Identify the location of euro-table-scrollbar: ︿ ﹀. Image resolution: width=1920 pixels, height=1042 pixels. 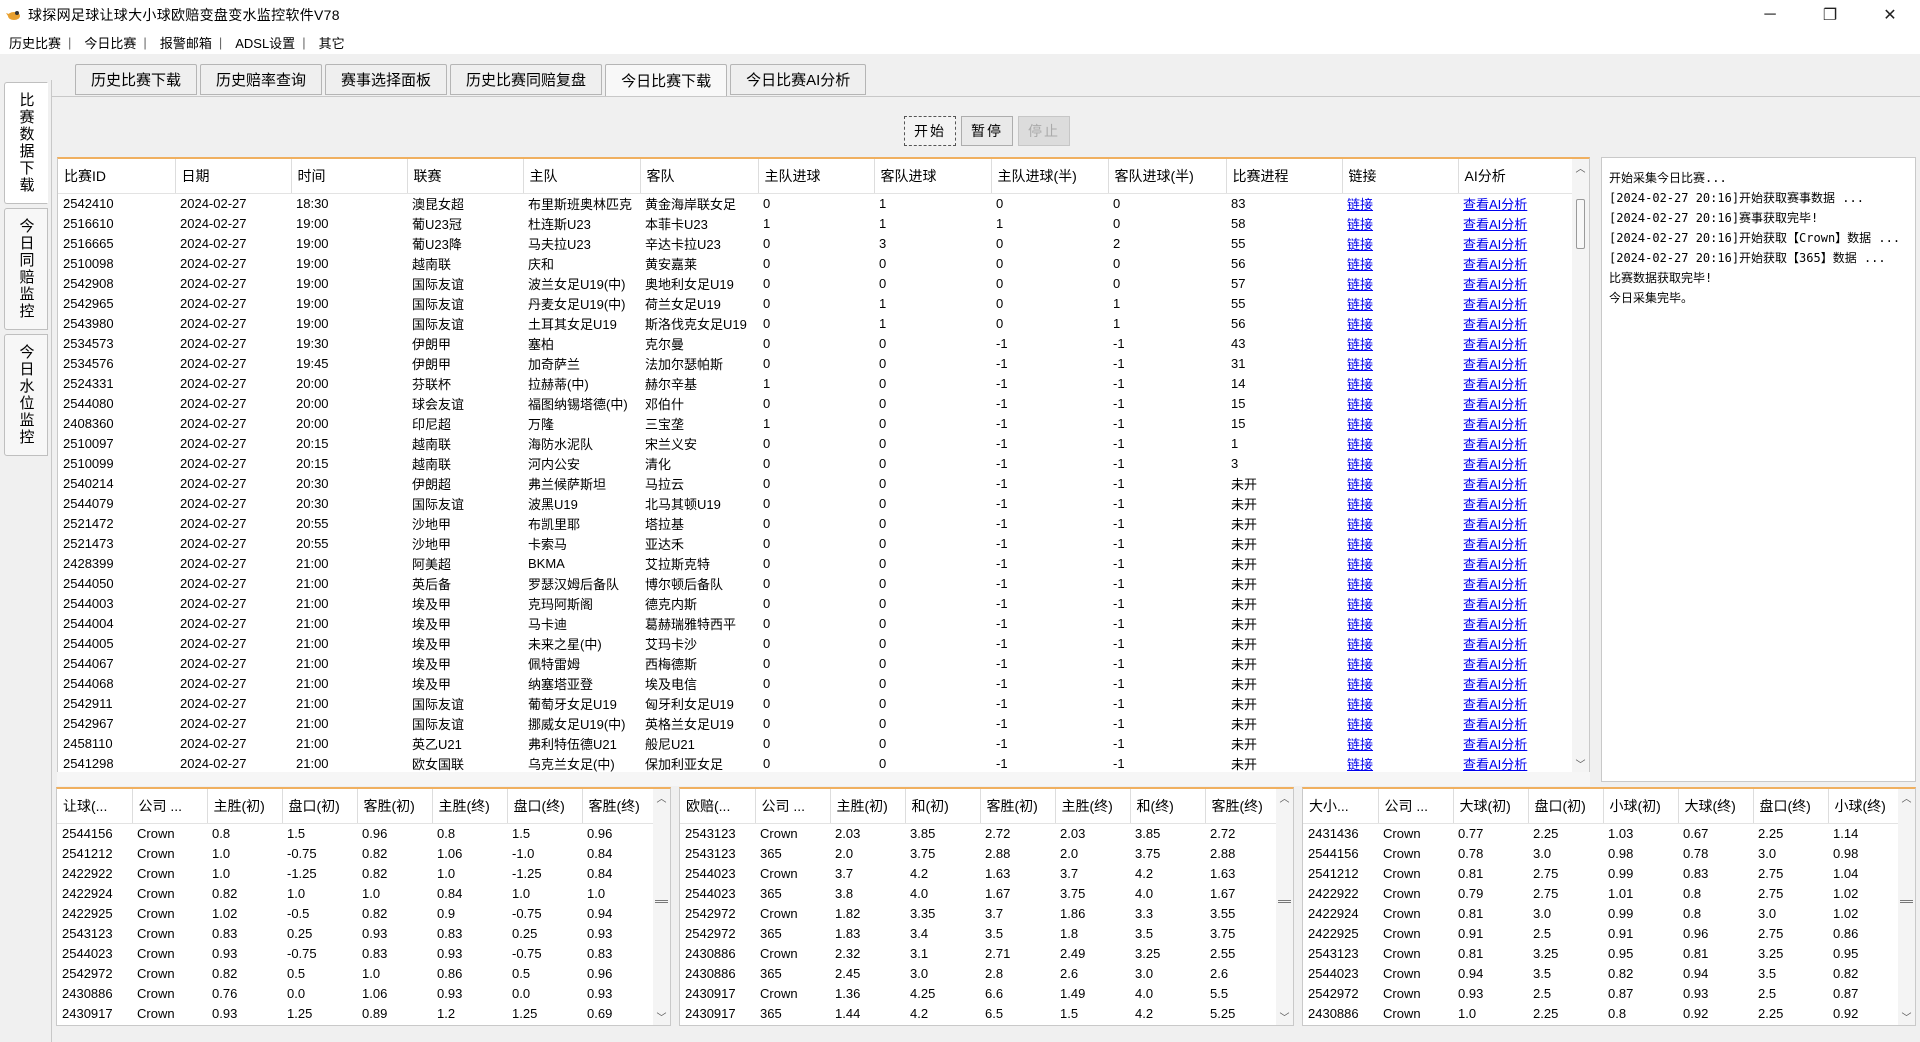
(1284, 907).